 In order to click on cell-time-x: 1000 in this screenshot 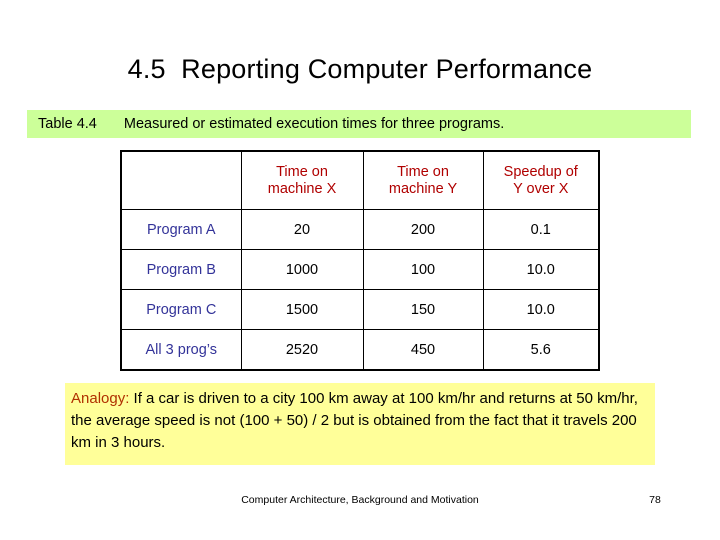, I will do `click(302, 269)`.